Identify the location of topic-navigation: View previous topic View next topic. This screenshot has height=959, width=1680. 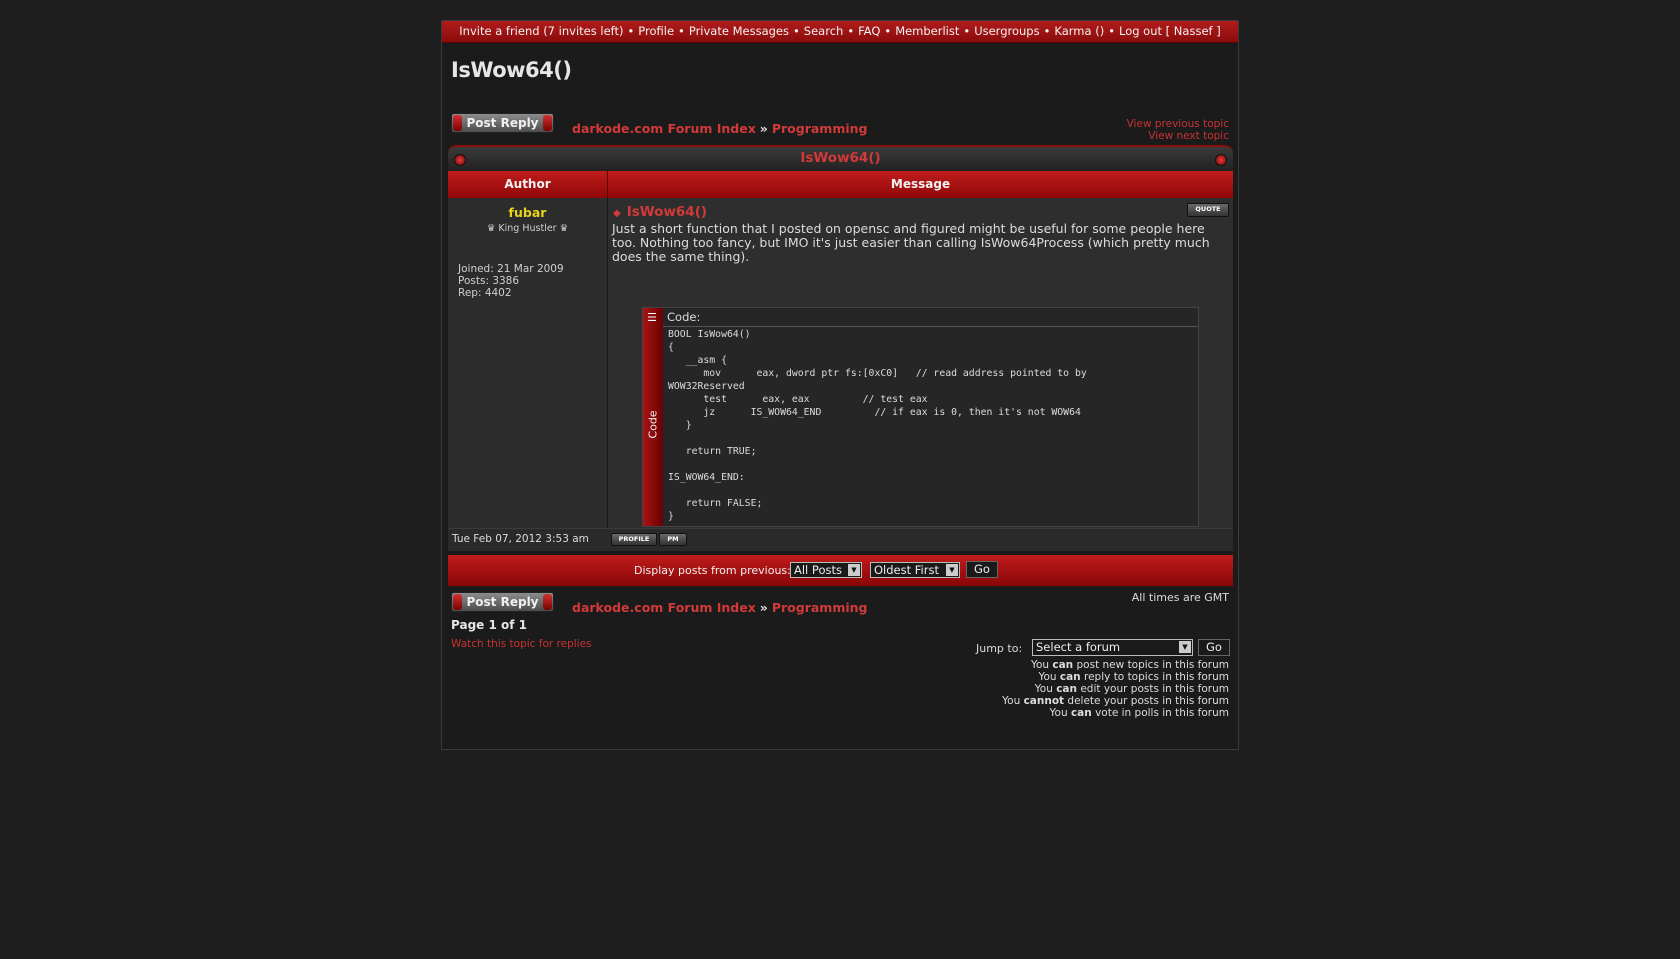
(1178, 130).